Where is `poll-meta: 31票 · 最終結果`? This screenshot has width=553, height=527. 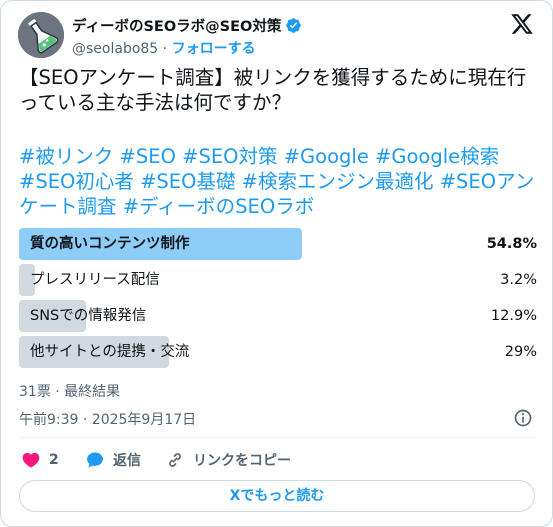 poll-meta: 31票 · 最終結果 is located at coordinates (70, 392).